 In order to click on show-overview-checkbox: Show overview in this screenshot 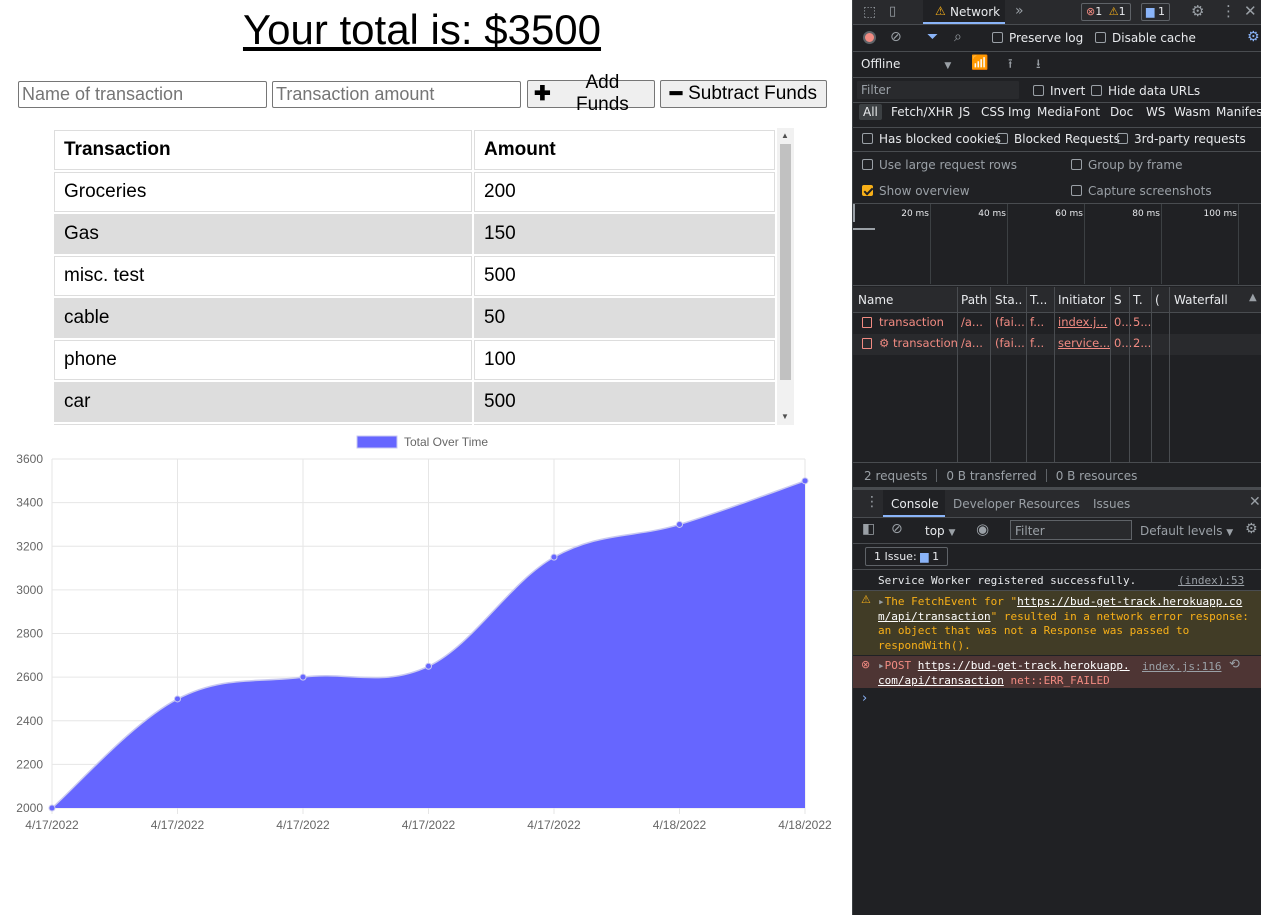, I will do `click(916, 191)`.